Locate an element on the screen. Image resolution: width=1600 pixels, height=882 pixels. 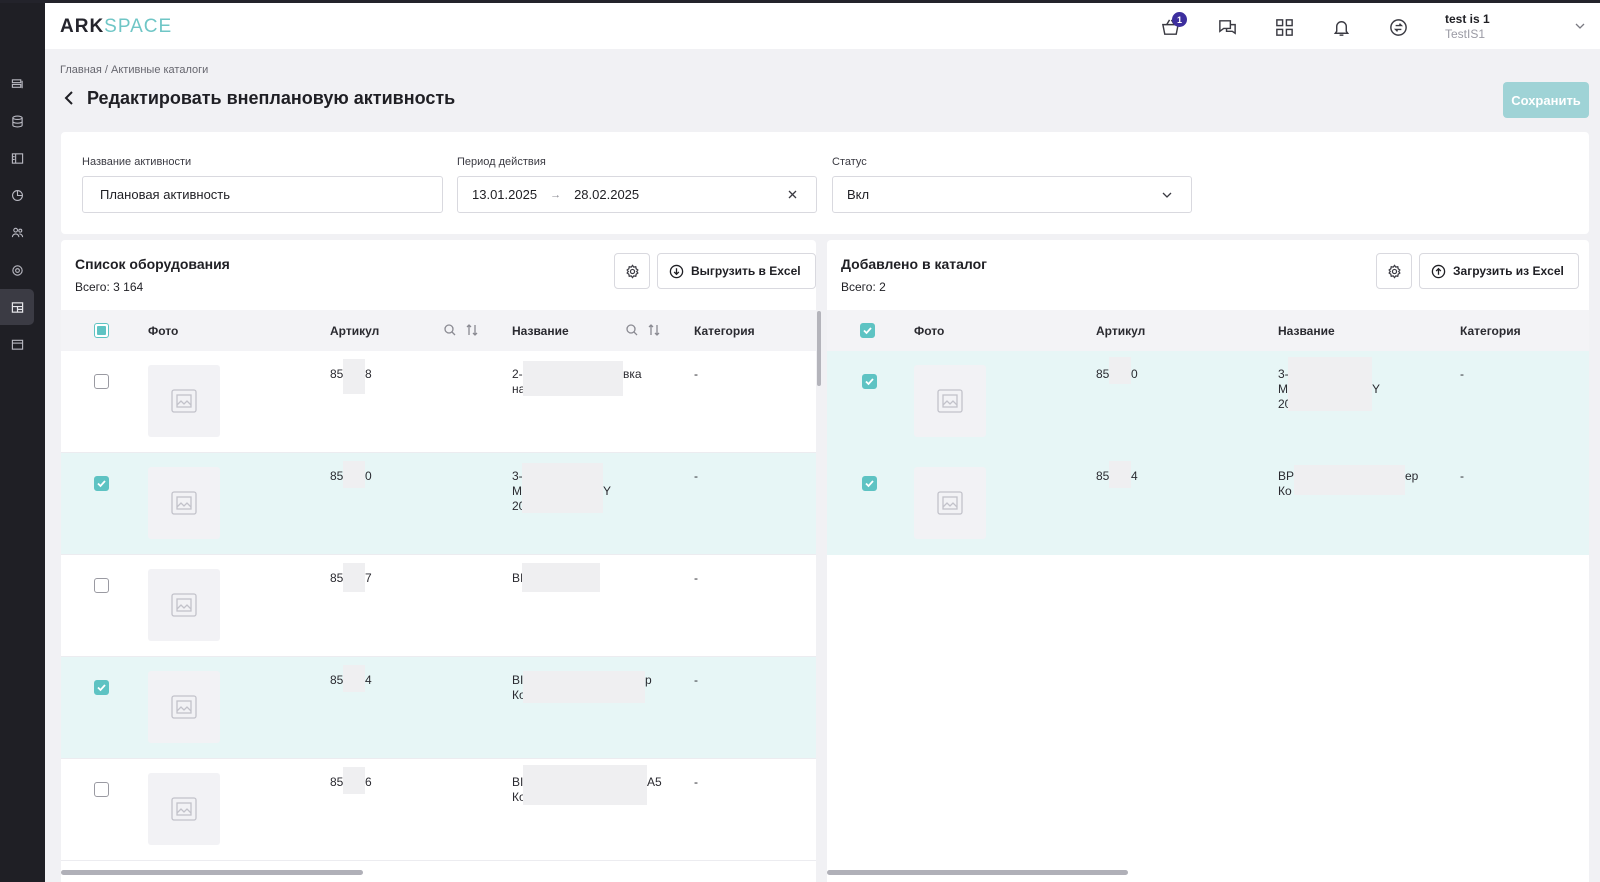
import-excel-label: Загрузить из Excel is located at coordinates (1508, 271).